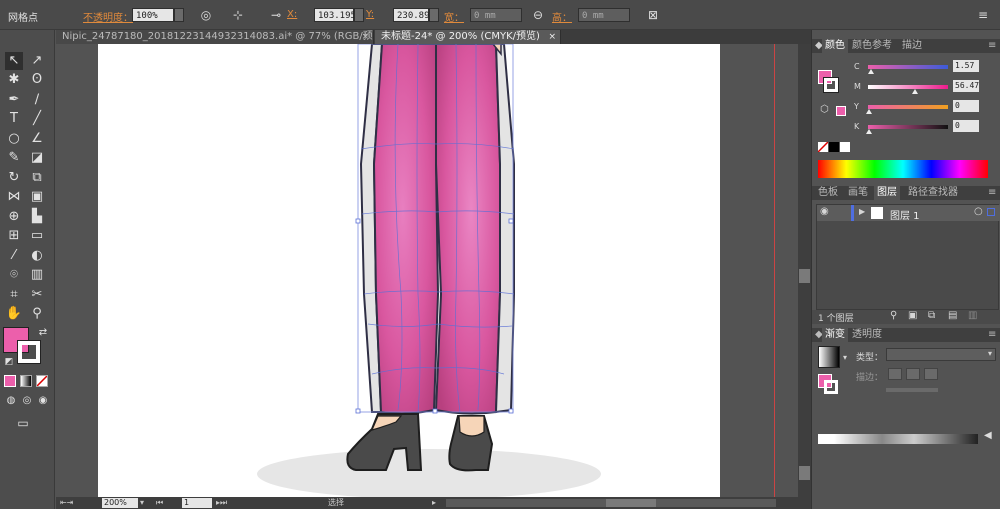 The height and width of the screenshot is (509, 1000). I want to click on tab-layers: 图层, so click(887, 193).